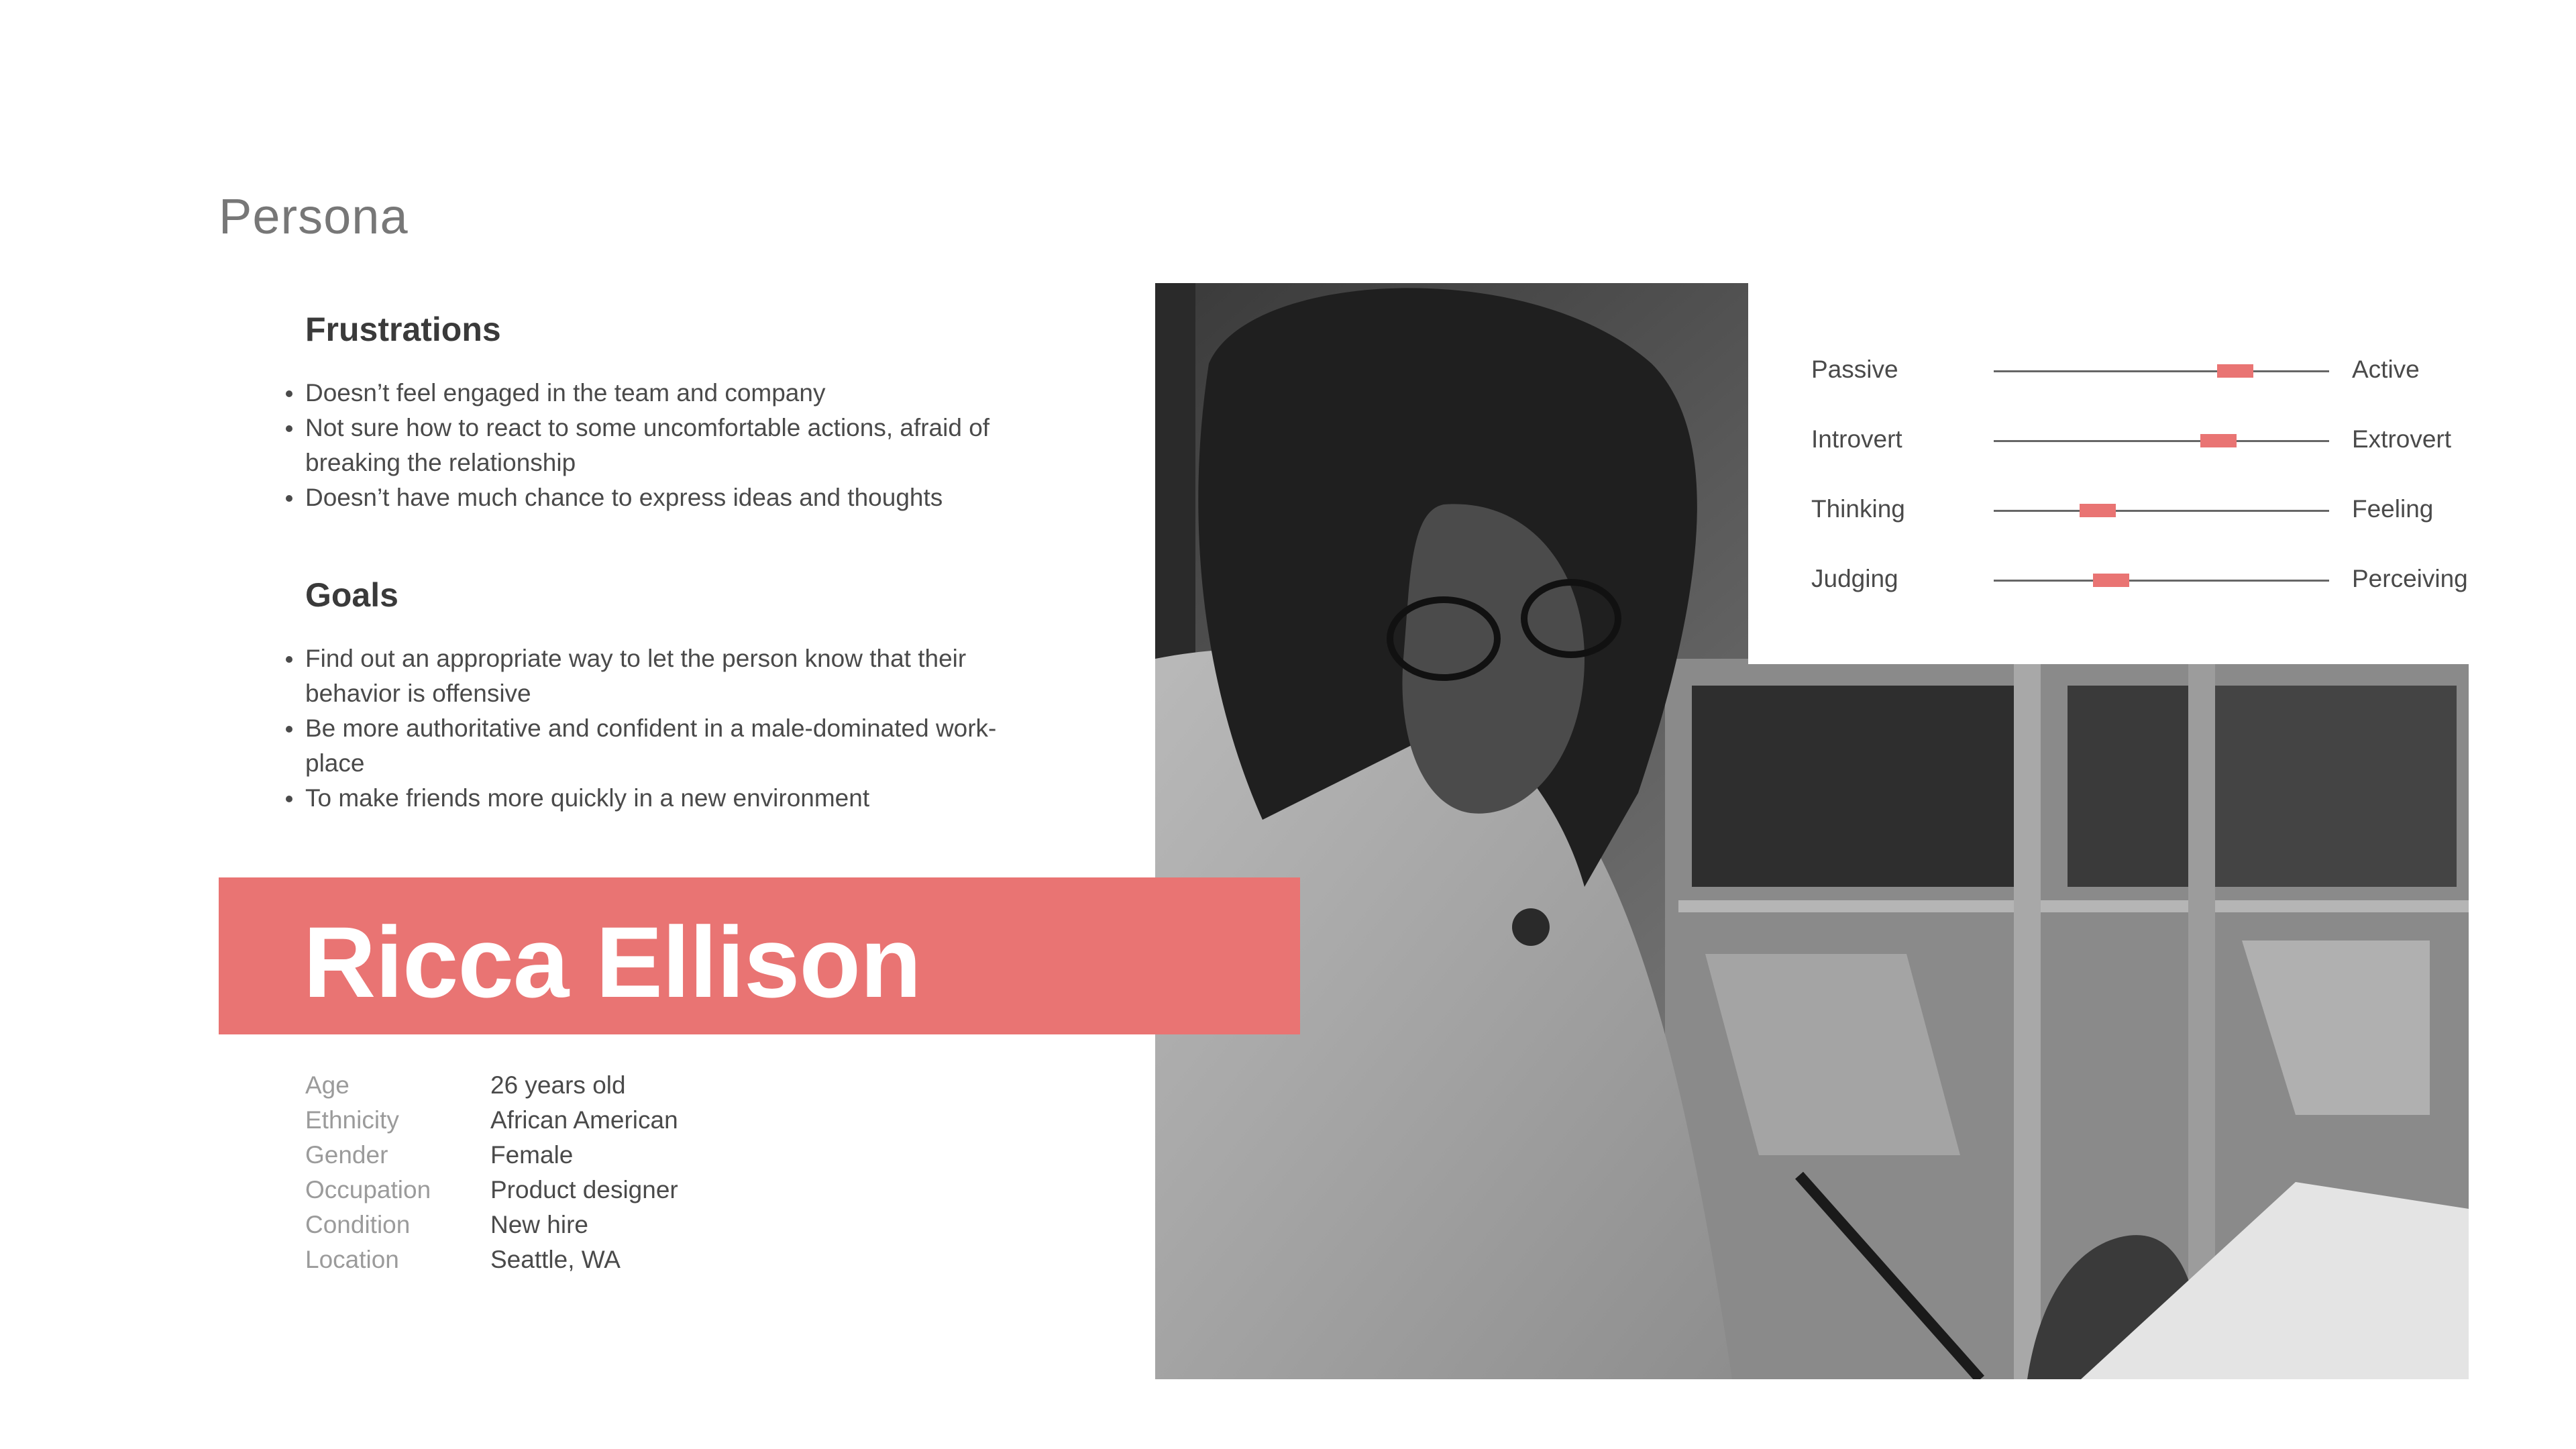 The image size is (2576, 1449). What do you see at coordinates (1856, 439) in the screenshot?
I see `trait-left-label: Introvert` at bounding box center [1856, 439].